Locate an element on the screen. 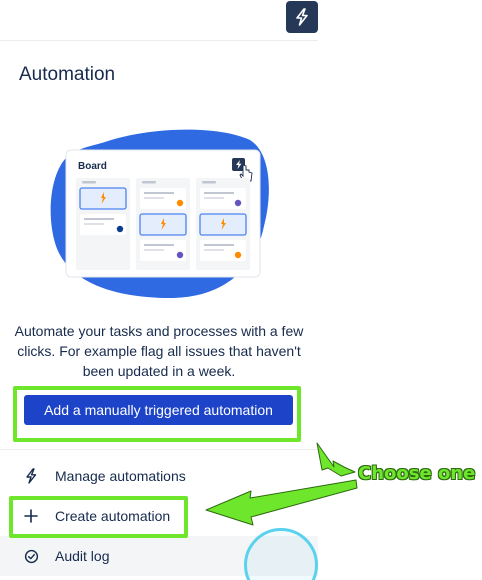  check-circle-icon is located at coordinates (31, 556).